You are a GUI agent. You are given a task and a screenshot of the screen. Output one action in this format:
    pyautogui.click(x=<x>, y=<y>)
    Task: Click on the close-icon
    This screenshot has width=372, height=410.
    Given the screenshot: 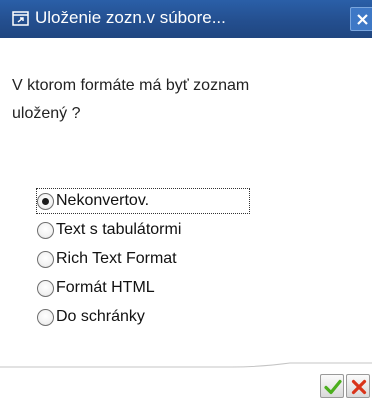 What is the action you would take?
    pyautogui.click(x=362, y=19)
    